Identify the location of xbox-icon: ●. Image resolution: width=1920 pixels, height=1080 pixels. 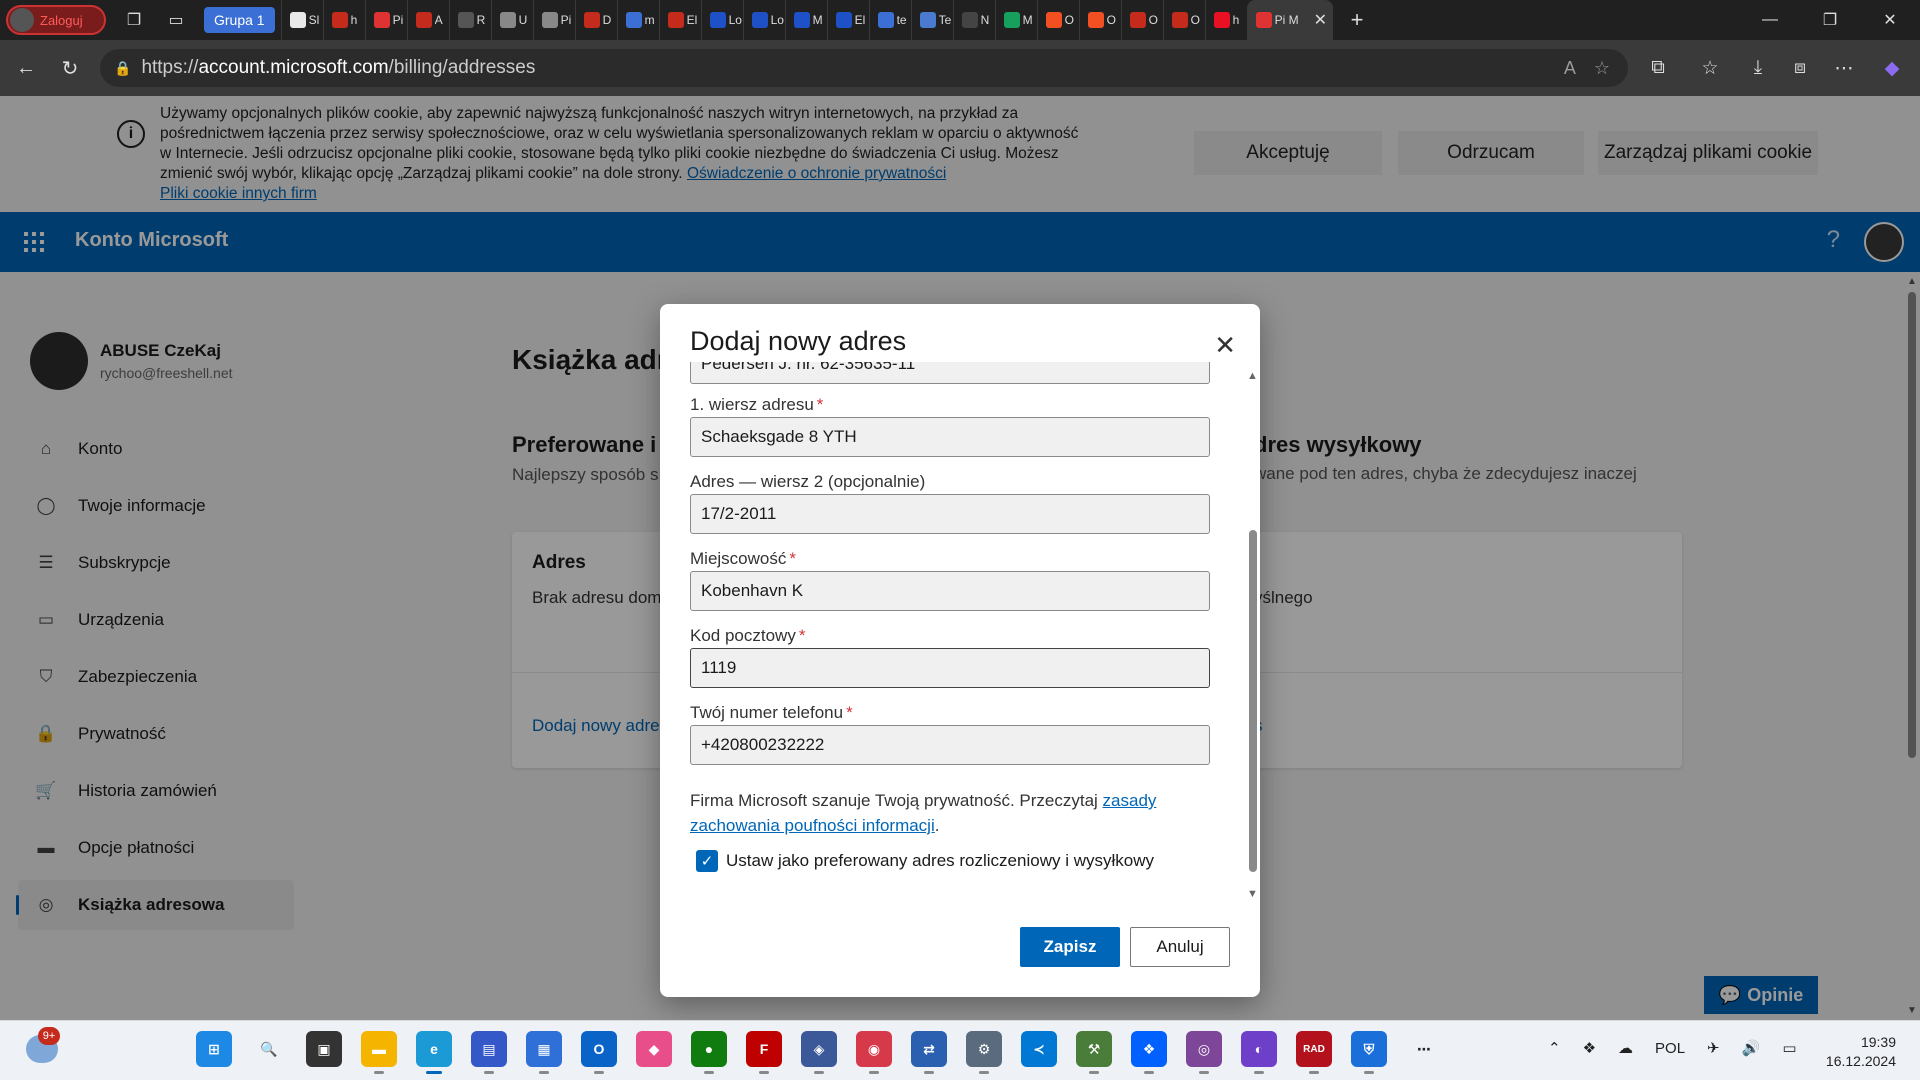
(709, 1052).